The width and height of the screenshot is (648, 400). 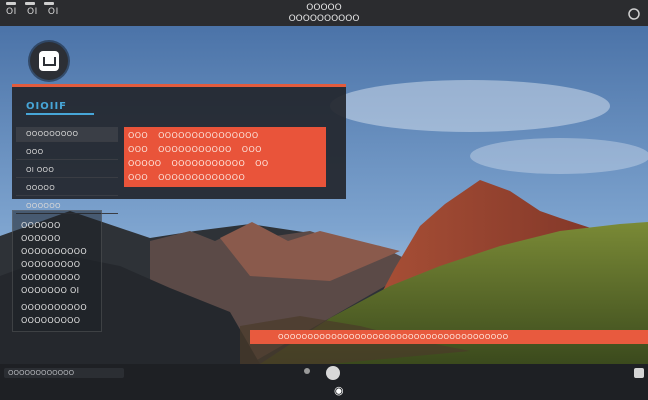 I want to click on launcher-icon: ◉, so click(x=339, y=390).